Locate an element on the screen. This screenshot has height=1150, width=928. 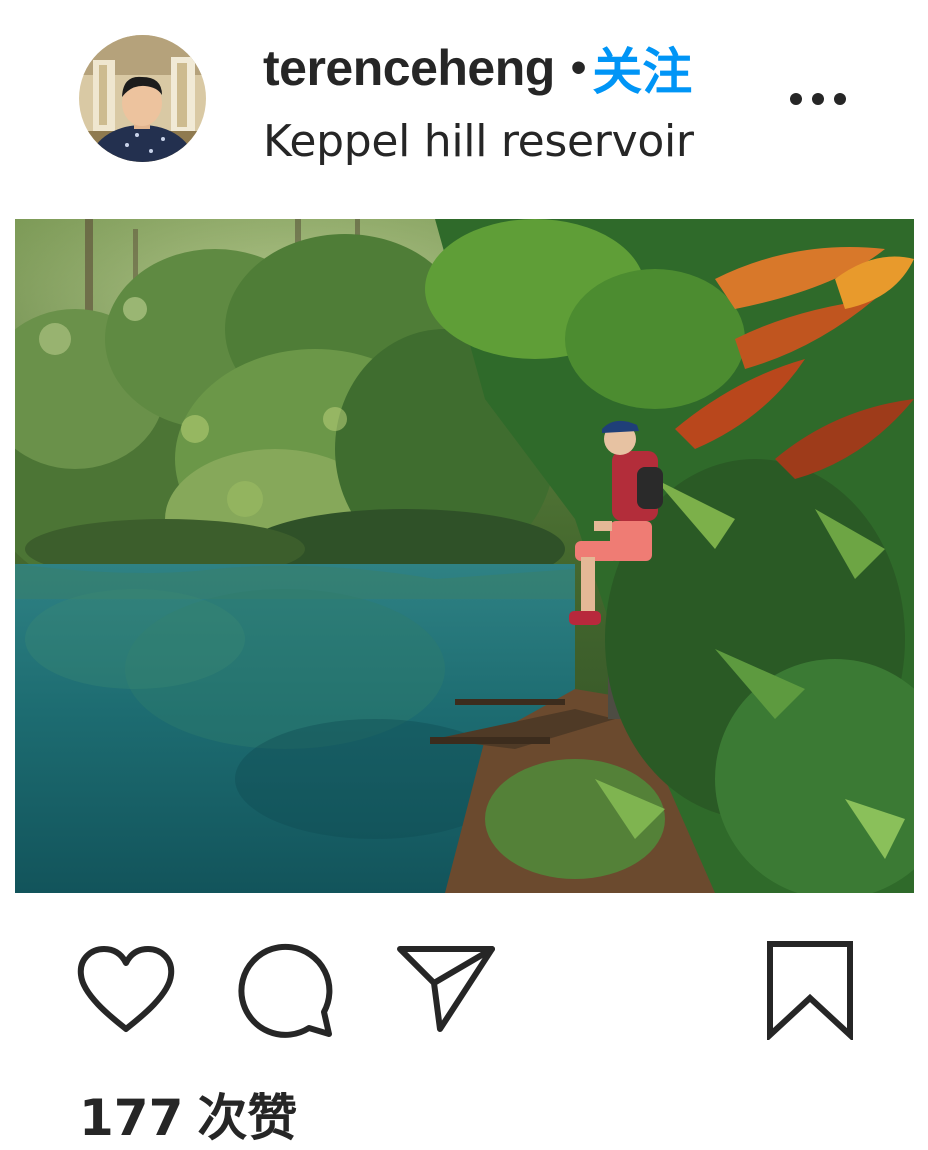
comment-bubble-icon is located at coordinates (285, 990).